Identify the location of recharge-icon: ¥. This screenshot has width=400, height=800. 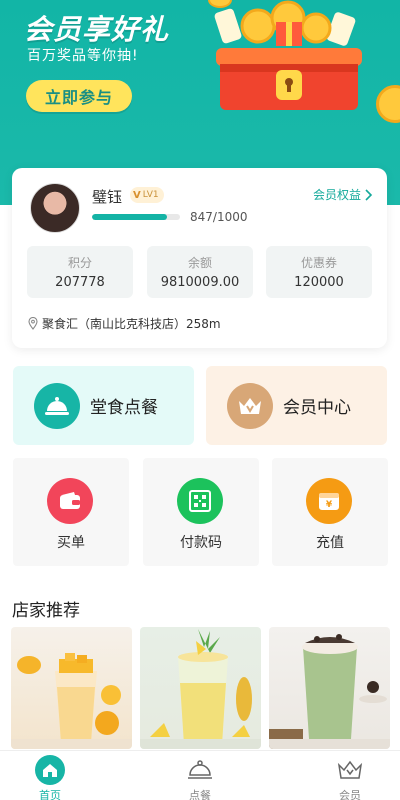
(329, 501).